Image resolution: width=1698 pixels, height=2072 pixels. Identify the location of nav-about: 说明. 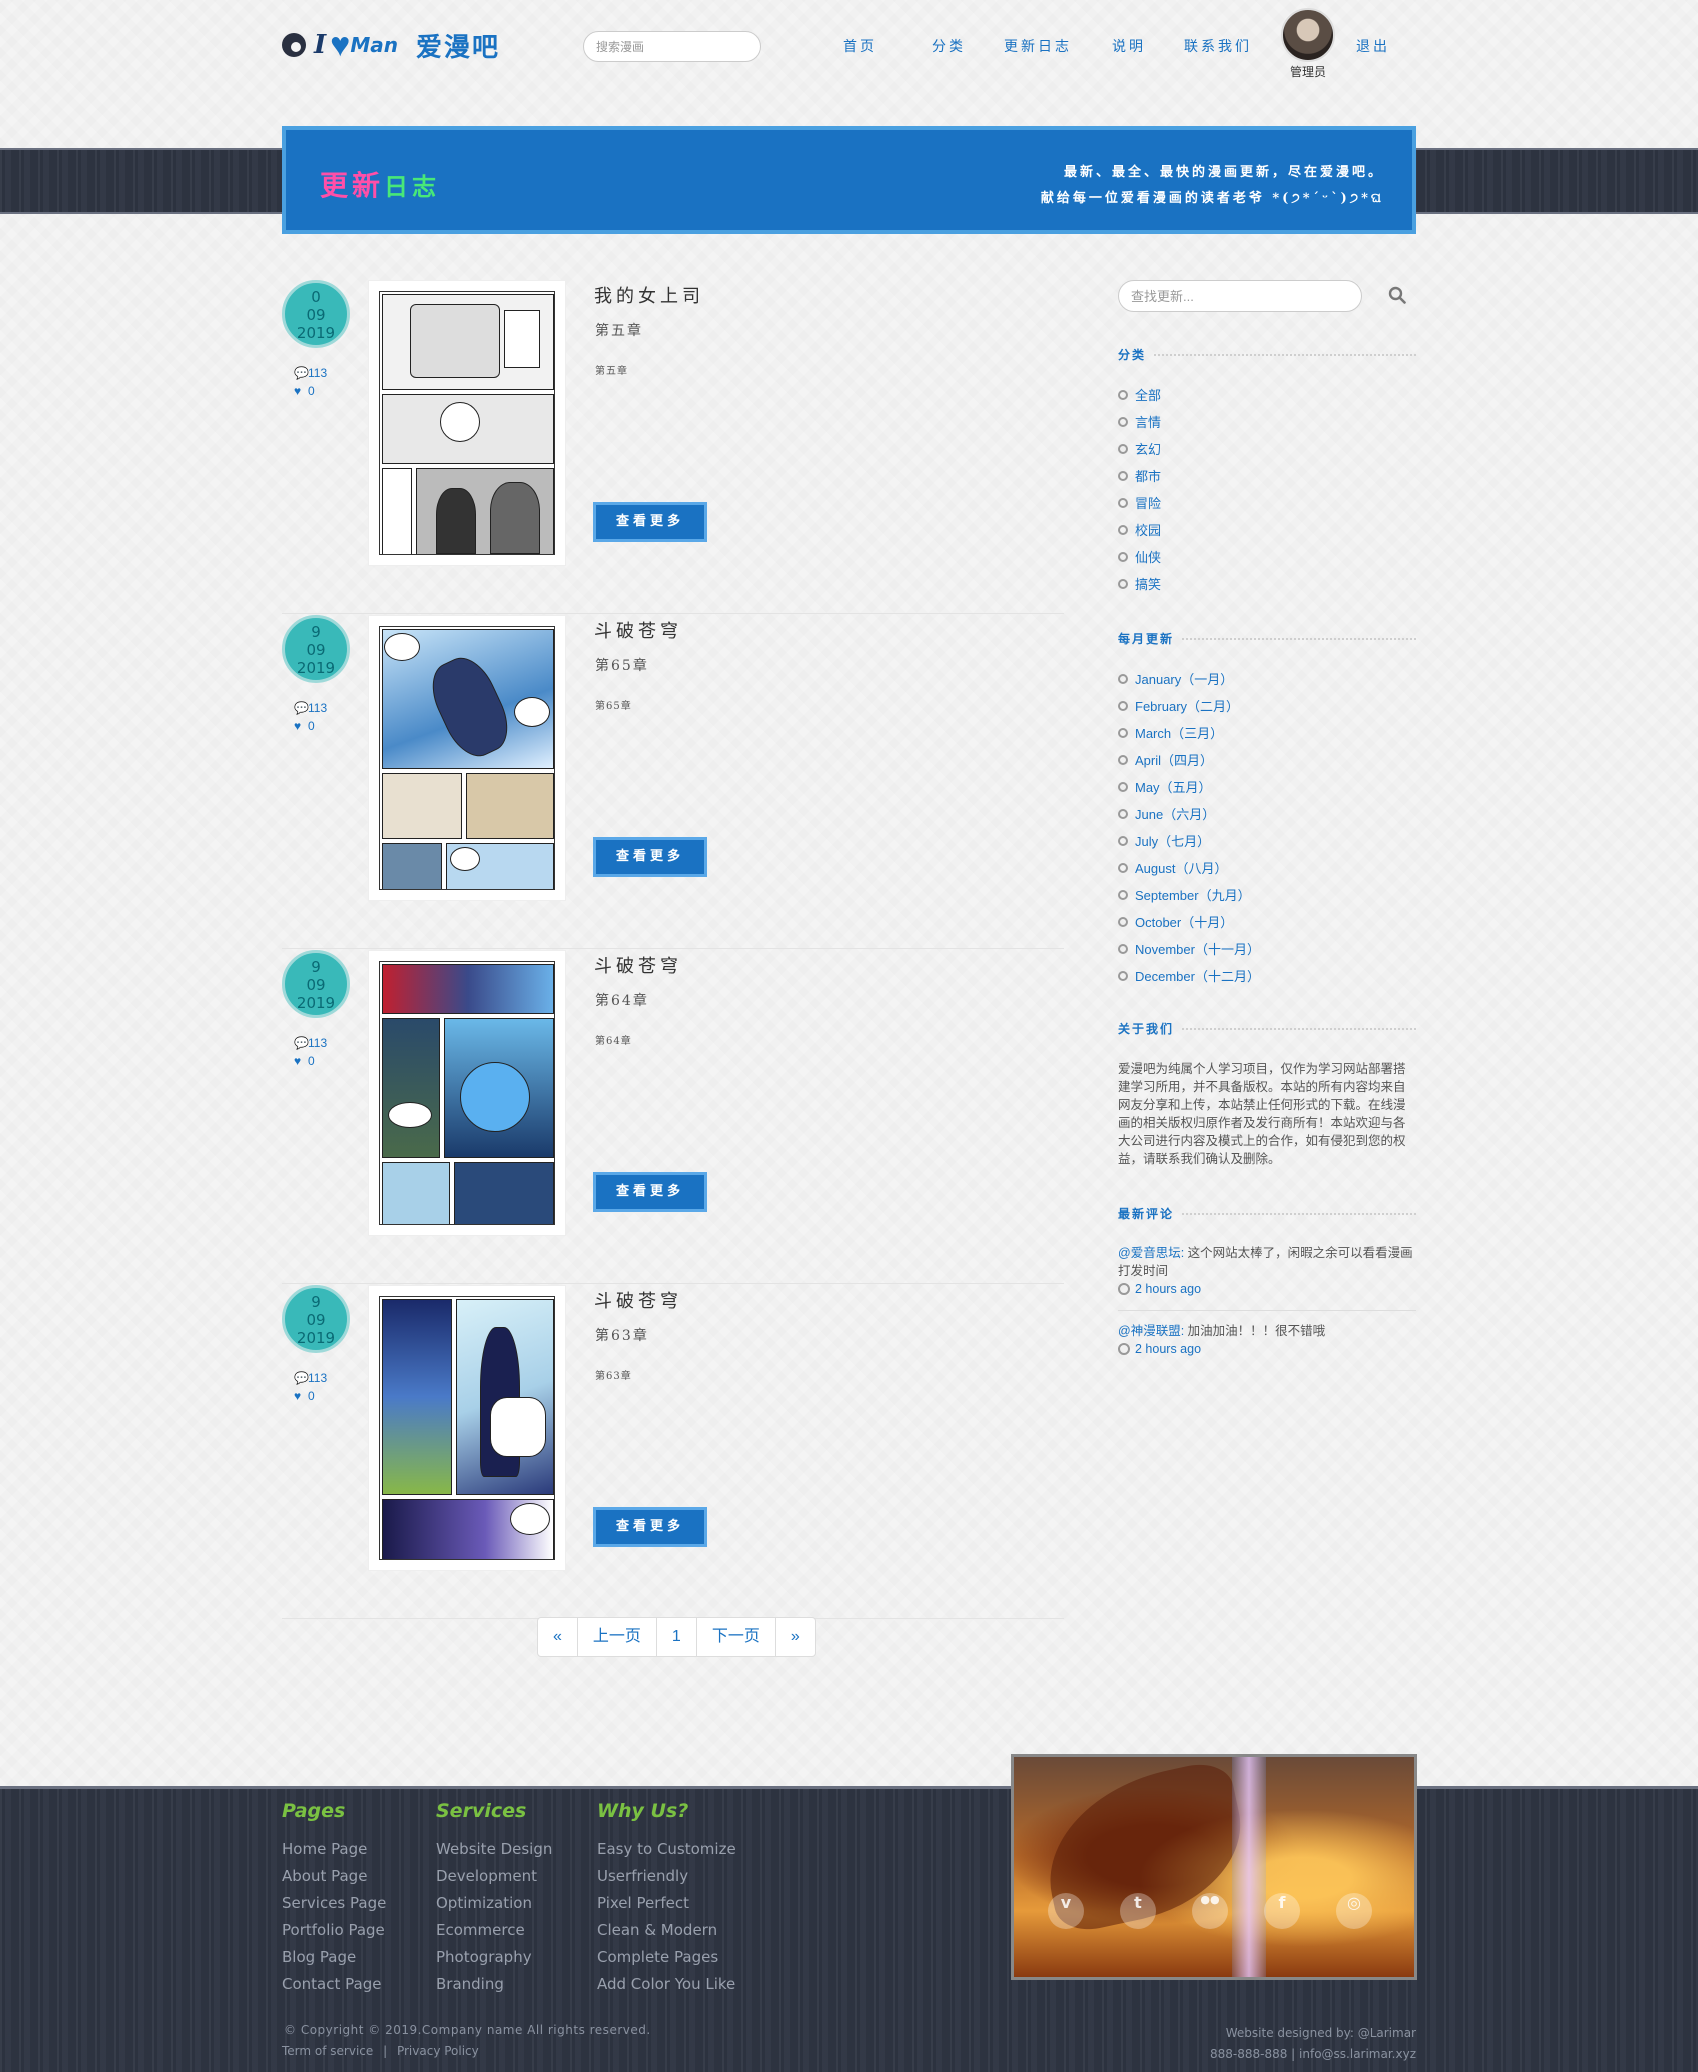
(1129, 46).